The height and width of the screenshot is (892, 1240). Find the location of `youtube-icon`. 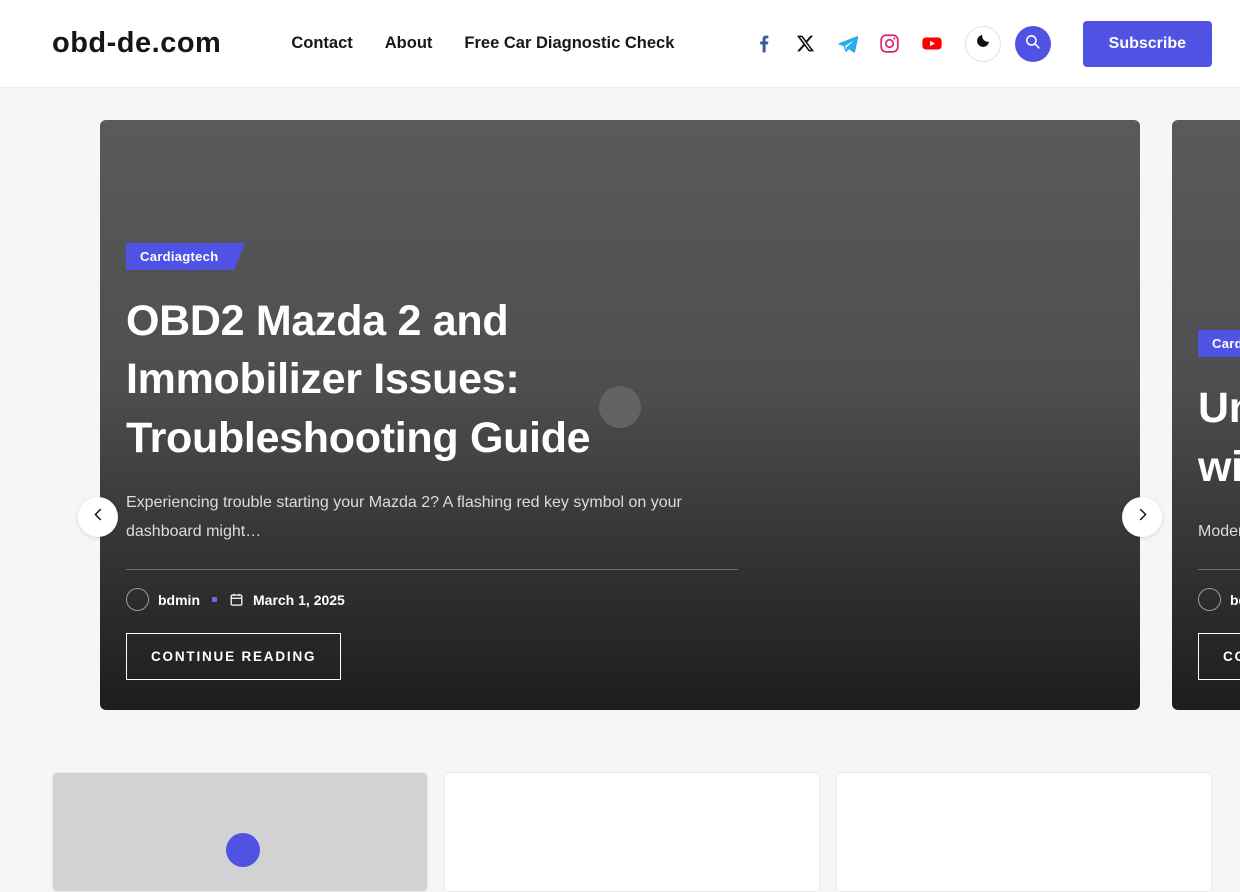

youtube-icon is located at coordinates (932, 44).